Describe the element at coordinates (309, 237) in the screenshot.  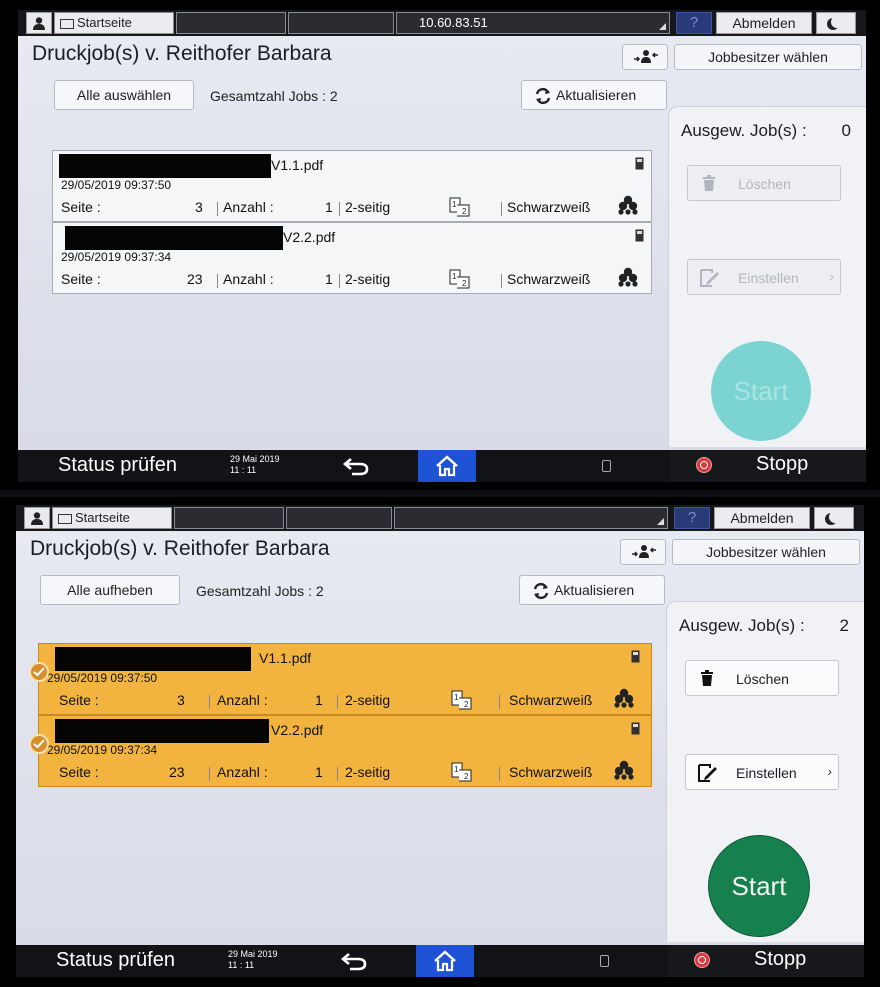
I see `job-filename: V2.2.pdf` at that location.